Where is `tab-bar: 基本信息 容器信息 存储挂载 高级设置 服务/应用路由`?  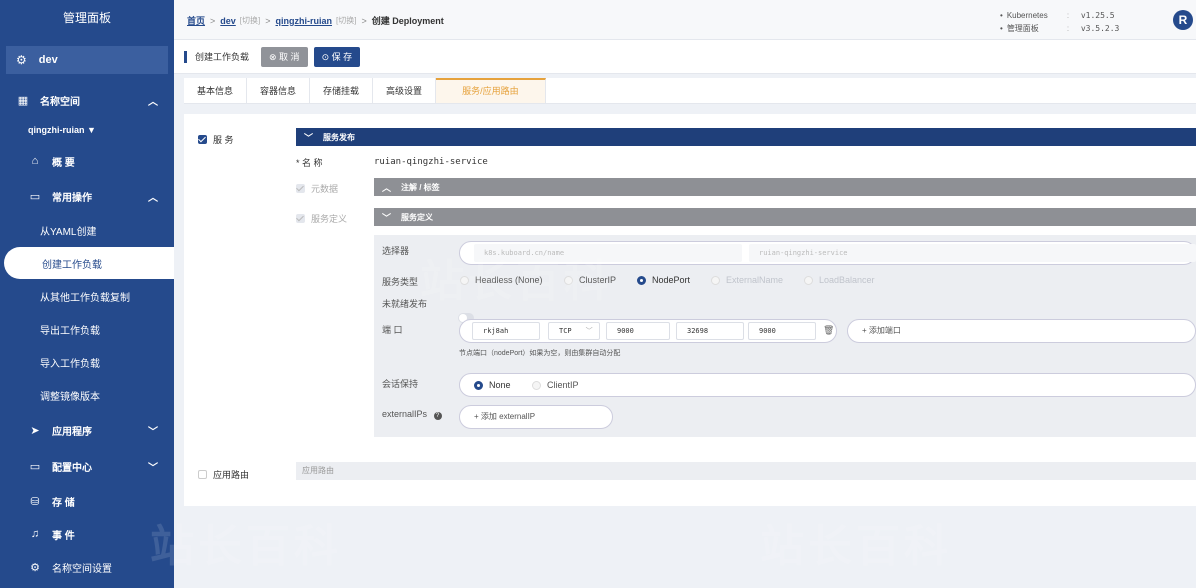
tab-bar: 基本信息 容器信息 存储挂载 高级设置 服务/应用路由 is located at coordinates (690, 91).